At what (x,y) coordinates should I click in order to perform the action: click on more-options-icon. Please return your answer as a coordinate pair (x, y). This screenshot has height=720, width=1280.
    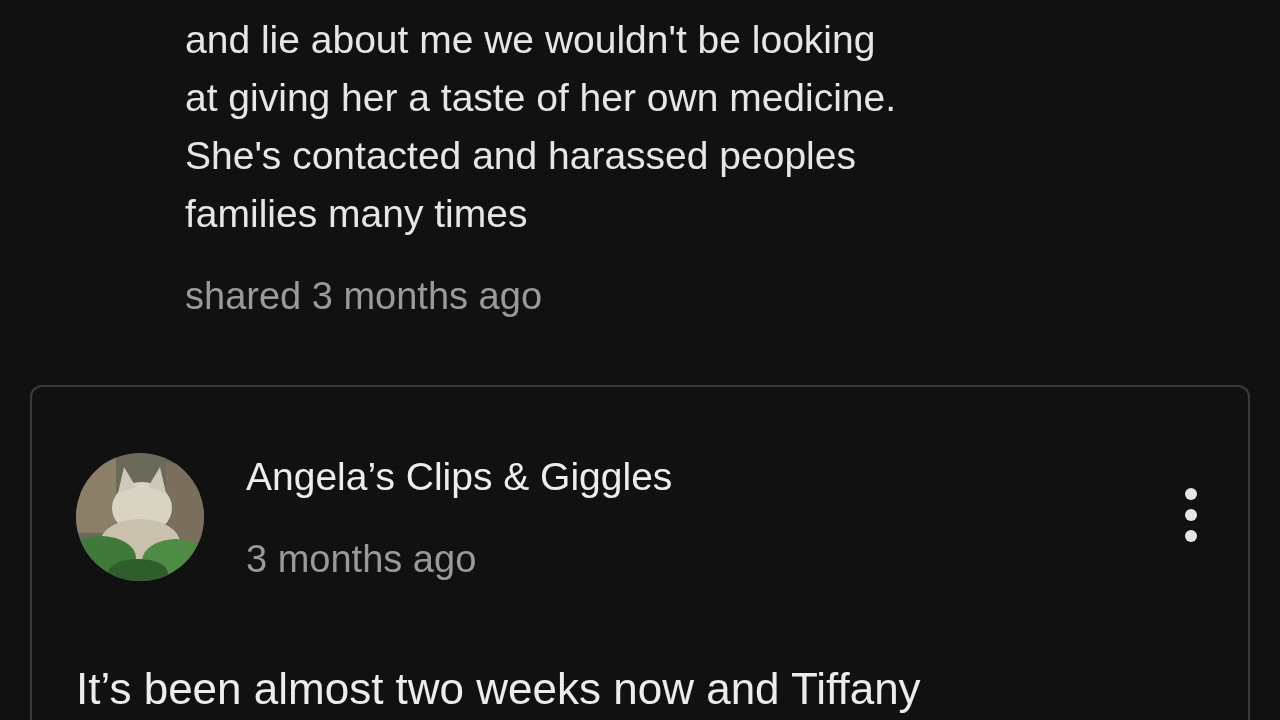
    Looking at the image, I should click on (1191, 515).